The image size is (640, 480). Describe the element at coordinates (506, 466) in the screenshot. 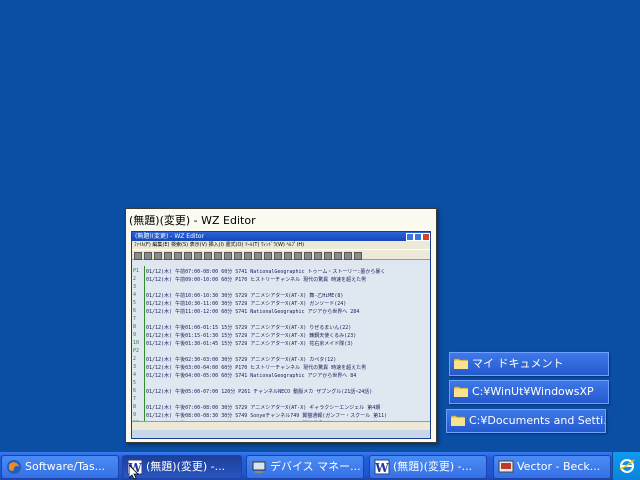

I see `vector-icon` at that location.